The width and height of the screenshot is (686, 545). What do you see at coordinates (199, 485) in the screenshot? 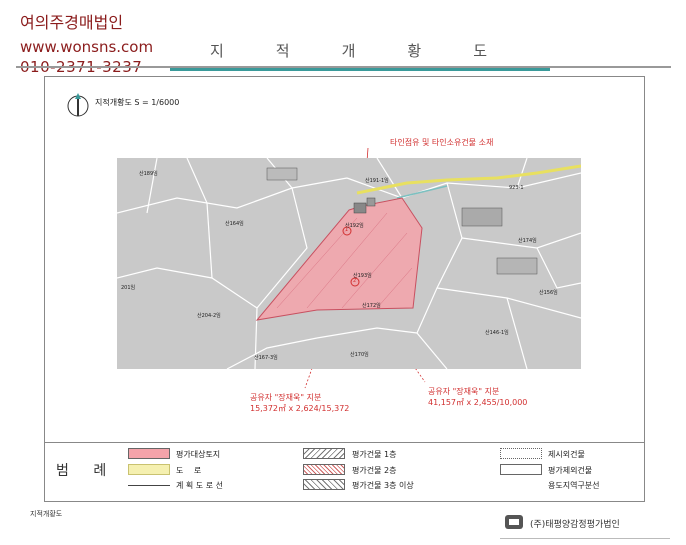
I see `legend-label: 계 획 도 로 선` at bounding box center [199, 485].